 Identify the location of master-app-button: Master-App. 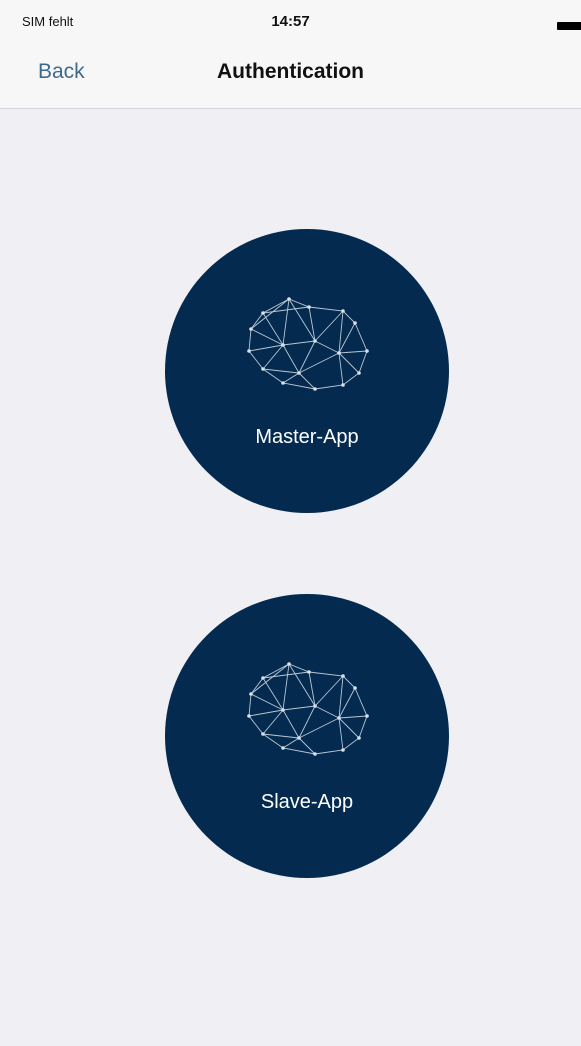
(307, 371).